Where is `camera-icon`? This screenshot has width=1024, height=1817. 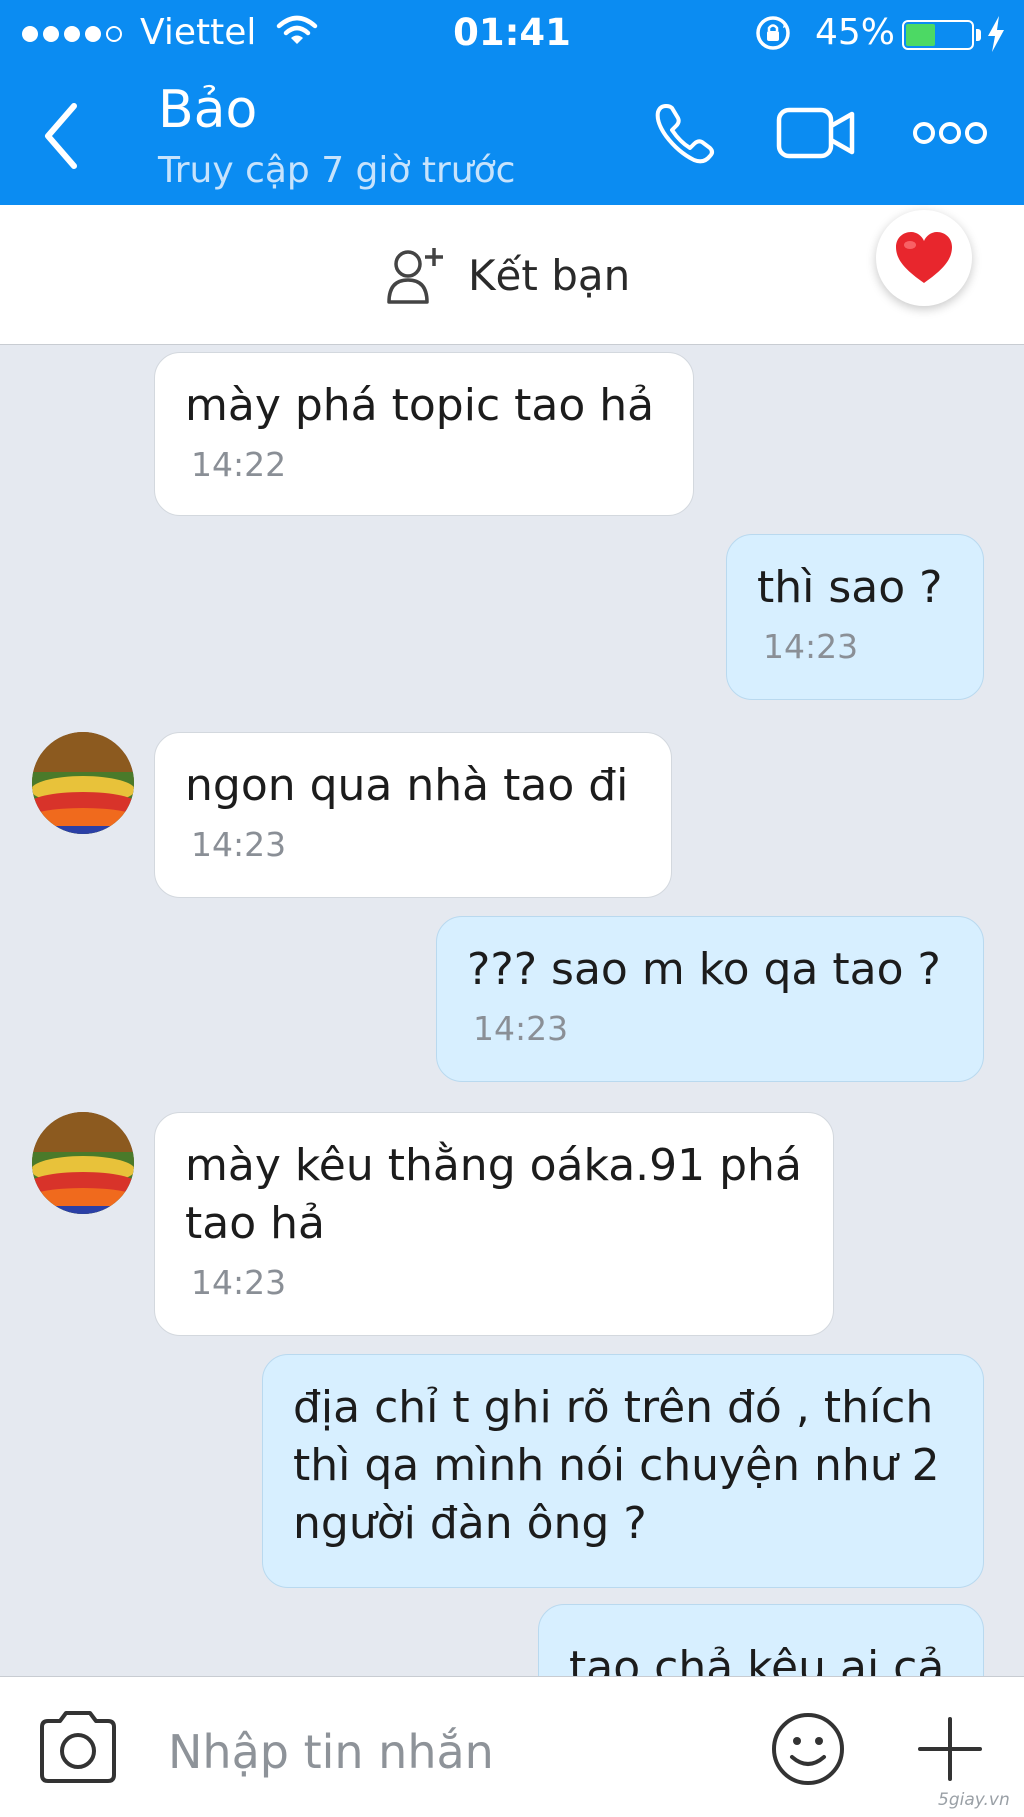 camera-icon is located at coordinates (78, 1747).